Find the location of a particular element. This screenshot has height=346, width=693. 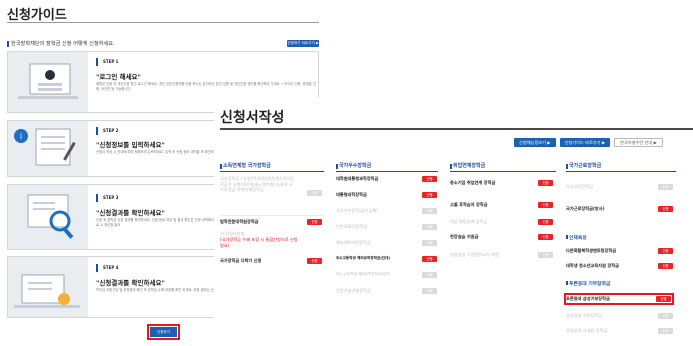

scholarship-item: 대학생 청소년교육지원 장학금 is located at coordinates (592, 266).